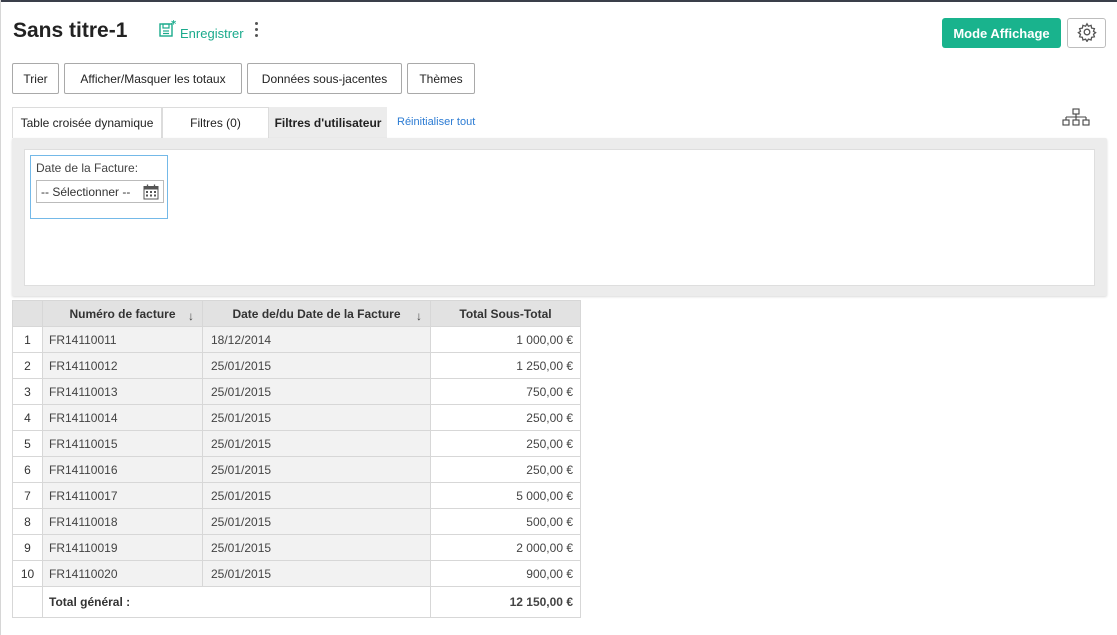 Image resolution: width=1117 pixels, height=635 pixels. I want to click on table-row: 4 FR14110014 25/01/2015 250,00 €, so click(296, 417).